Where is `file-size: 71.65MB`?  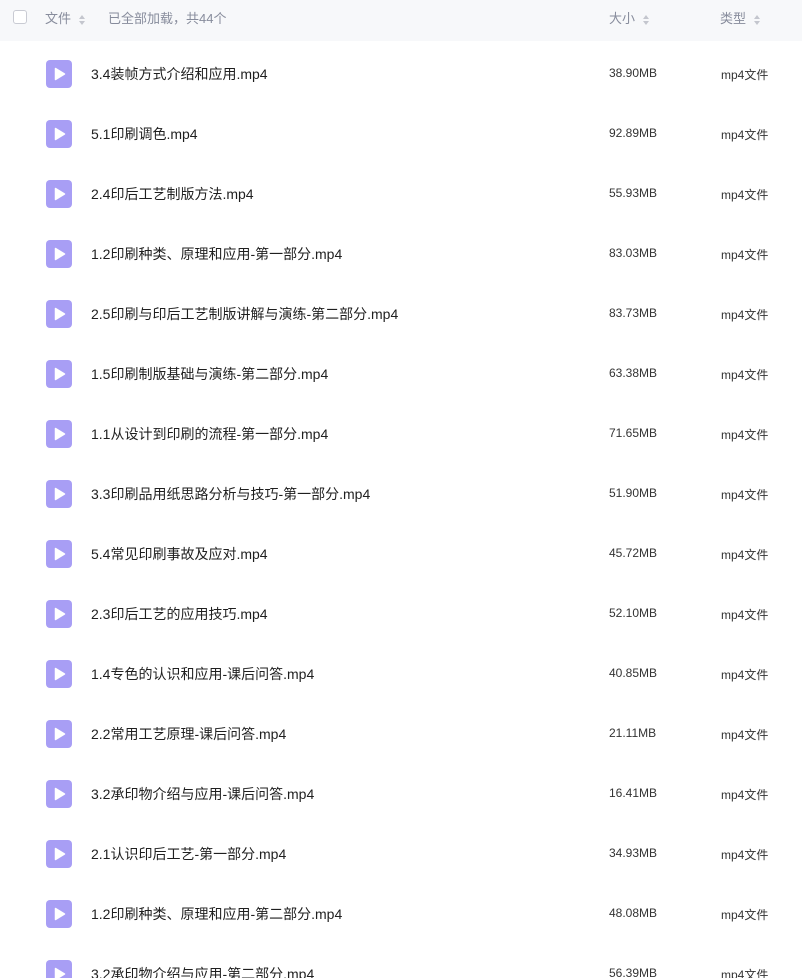
file-size: 71.65MB is located at coordinates (633, 433).